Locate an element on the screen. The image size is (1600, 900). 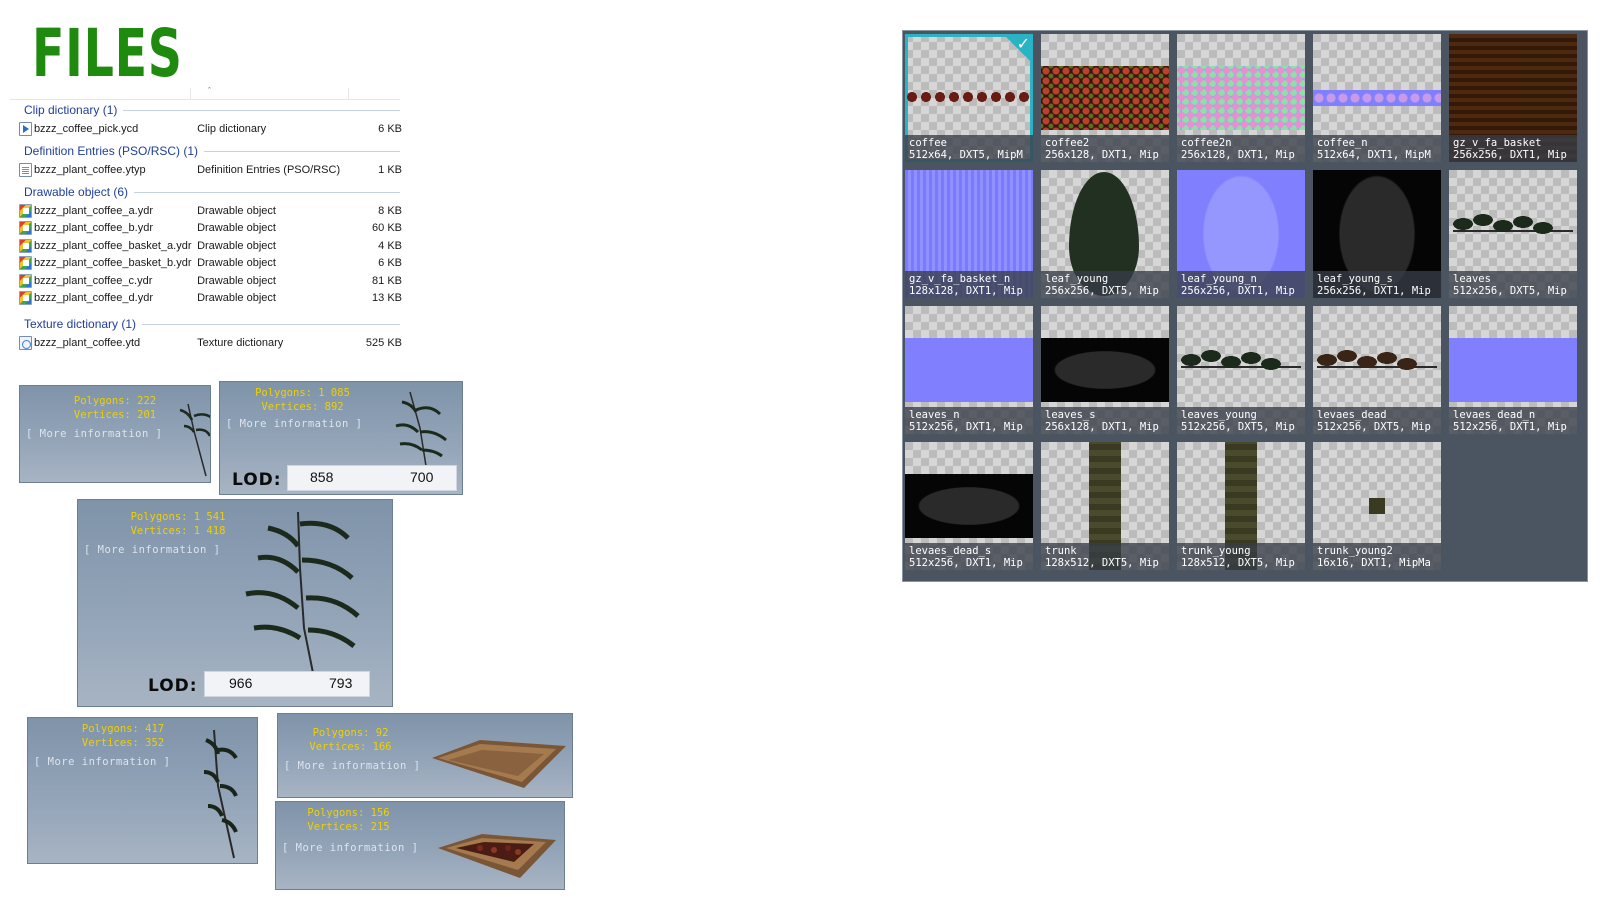
texture-tile: levaes_dead 512x256, DXT5, Mip is located at coordinates (1377, 370).